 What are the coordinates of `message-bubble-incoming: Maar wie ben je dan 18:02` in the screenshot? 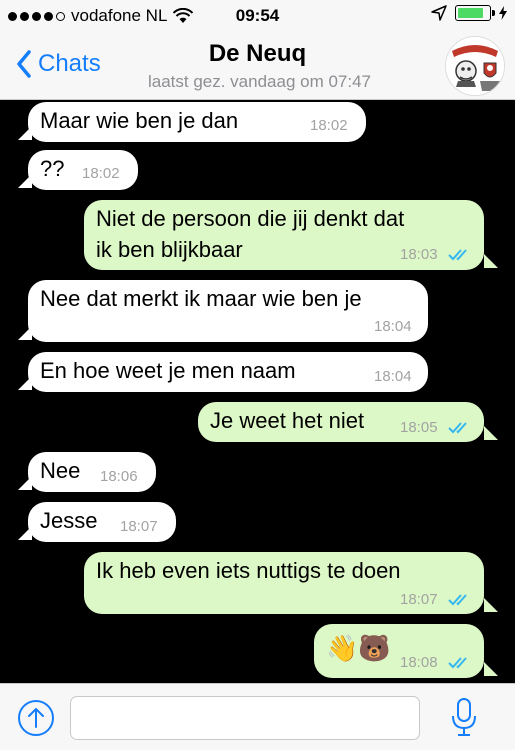 It's located at (197, 122).